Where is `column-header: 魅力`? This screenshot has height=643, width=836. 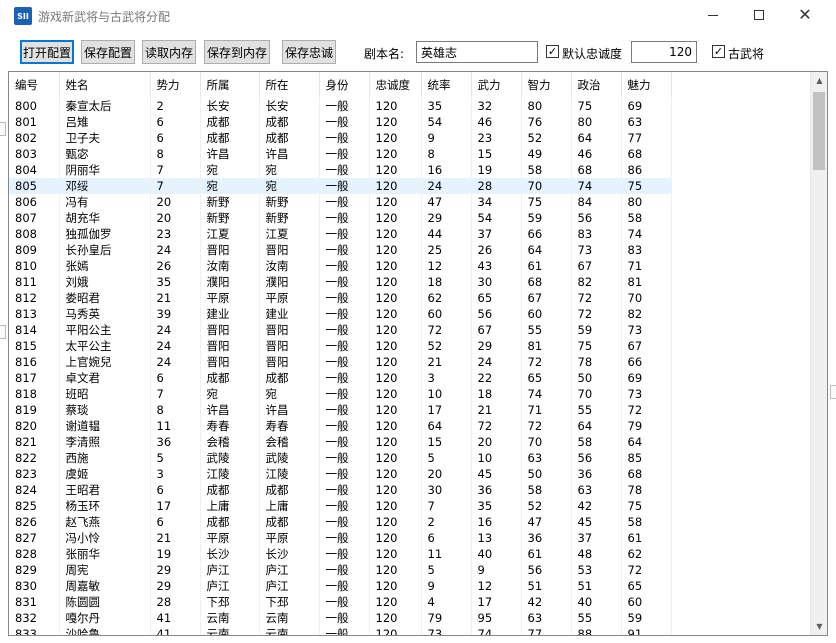
column-header: 魅力 is located at coordinates (646, 85).